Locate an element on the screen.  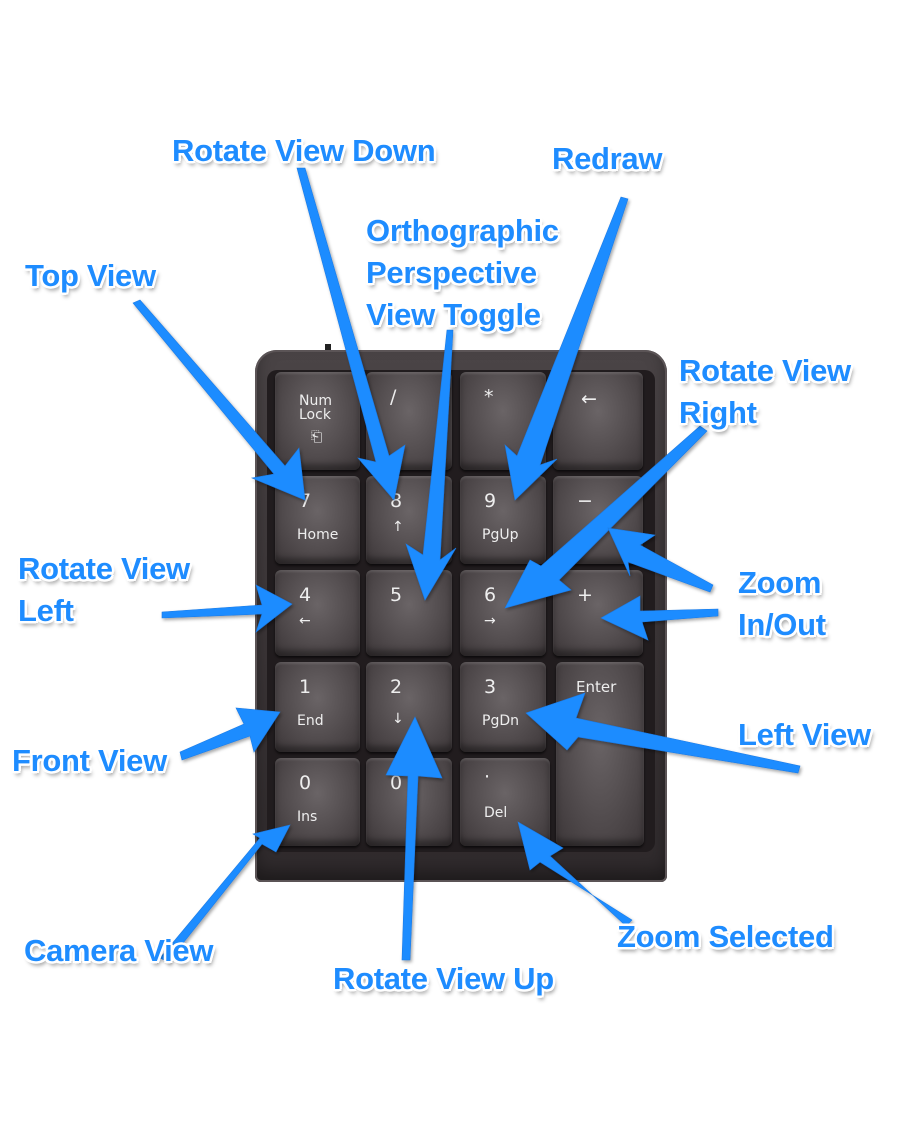
backspace-arrow-icon: ← is located at coordinates (589, 399).